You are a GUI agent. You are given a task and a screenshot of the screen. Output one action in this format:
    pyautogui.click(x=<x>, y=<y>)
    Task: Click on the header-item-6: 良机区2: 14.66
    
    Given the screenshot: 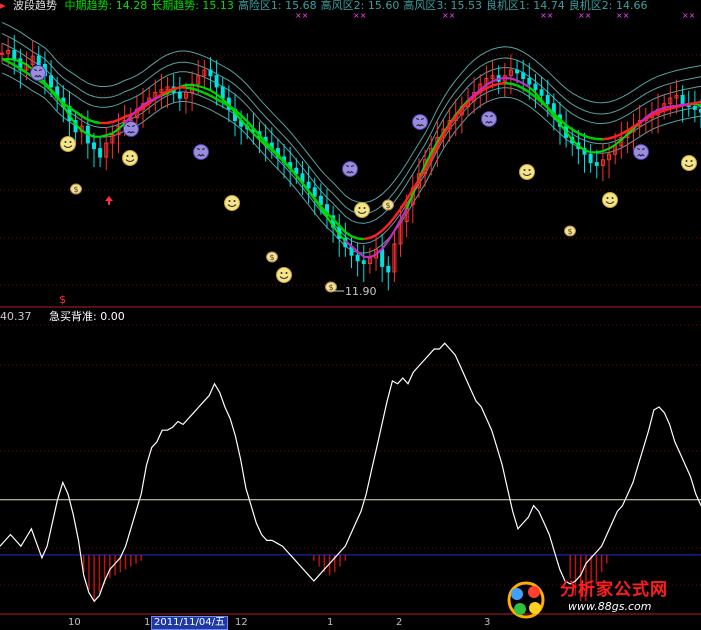 What is the action you would take?
    pyautogui.click(x=608, y=6)
    